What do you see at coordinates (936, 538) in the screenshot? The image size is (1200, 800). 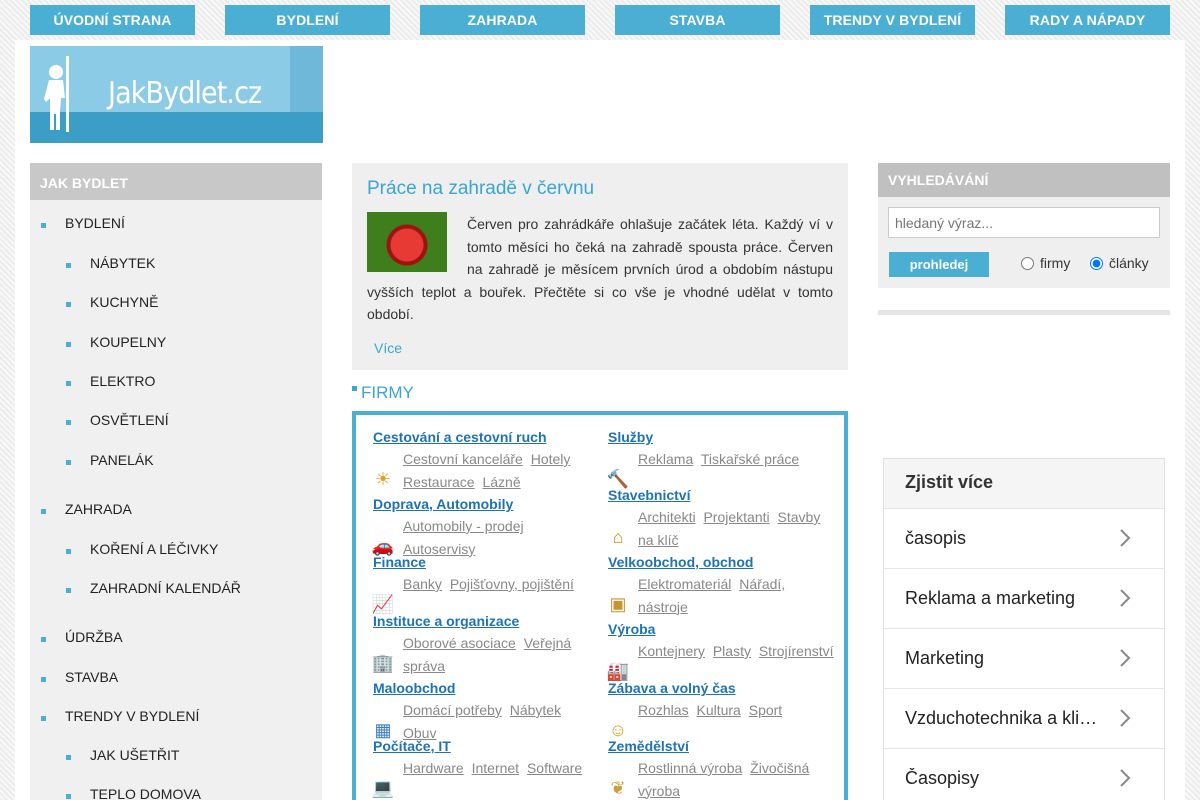 I see `learn-more-label: časopis` at bounding box center [936, 538].